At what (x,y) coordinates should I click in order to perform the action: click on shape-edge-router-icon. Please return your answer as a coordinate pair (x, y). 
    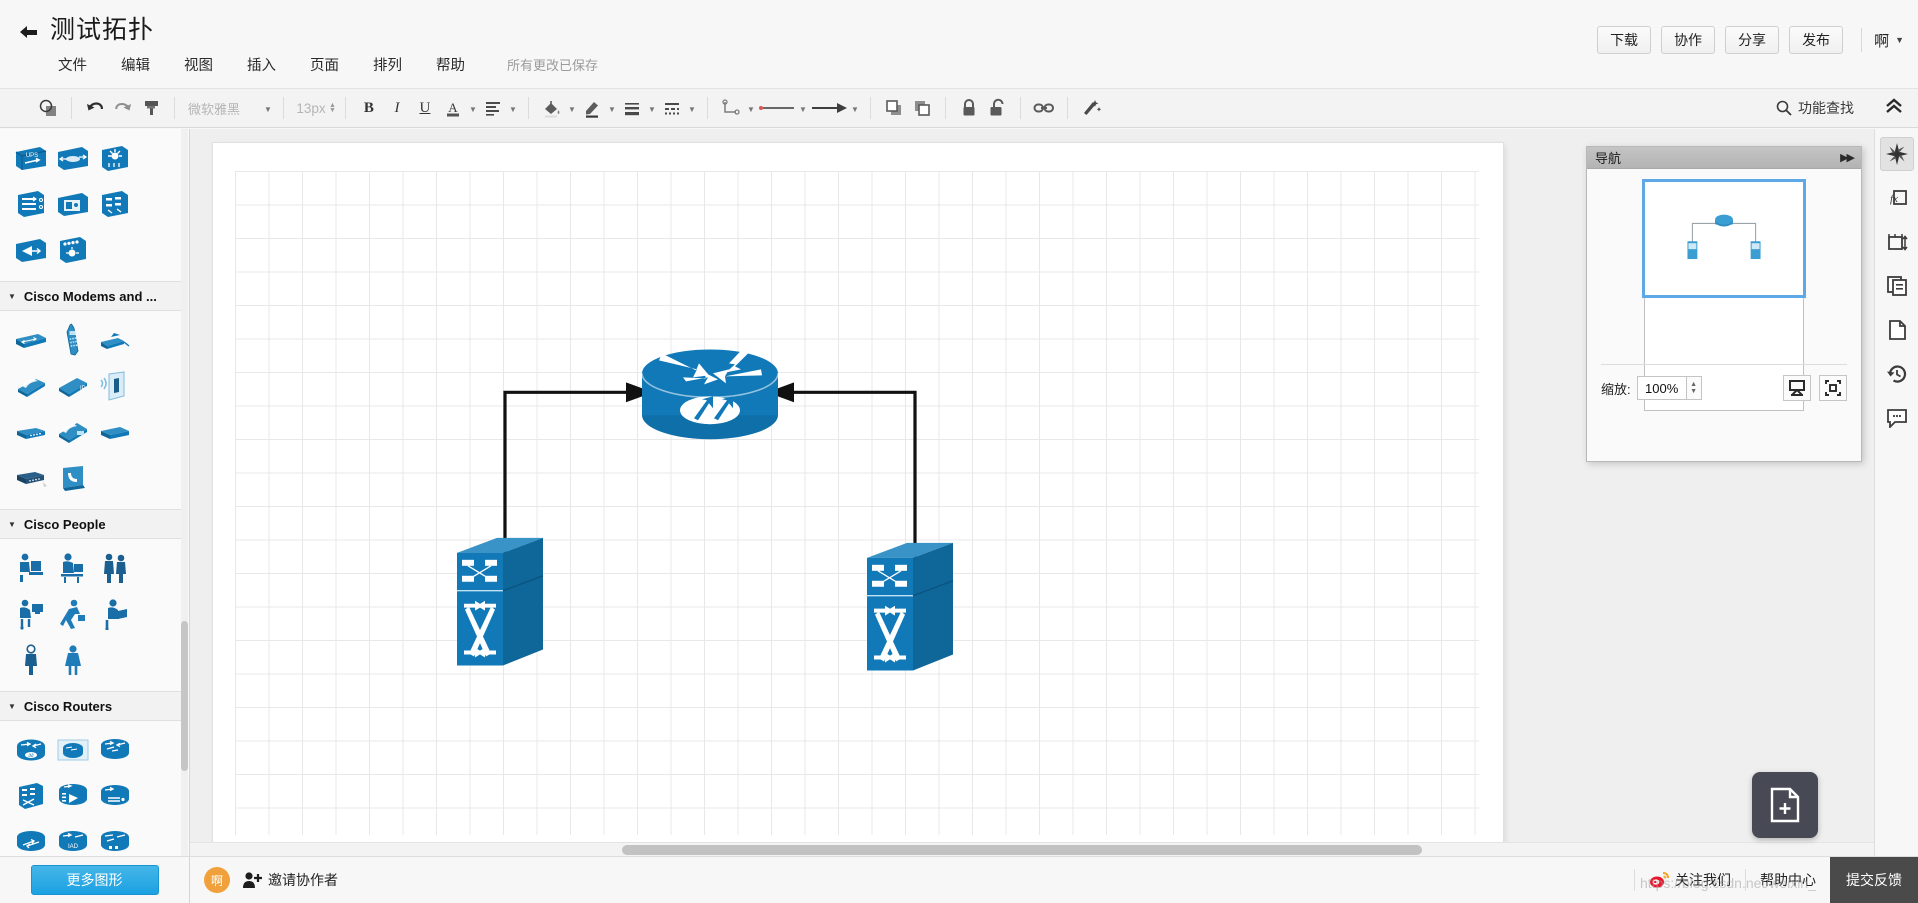
    Looking at the image, I should click on (115, 796).